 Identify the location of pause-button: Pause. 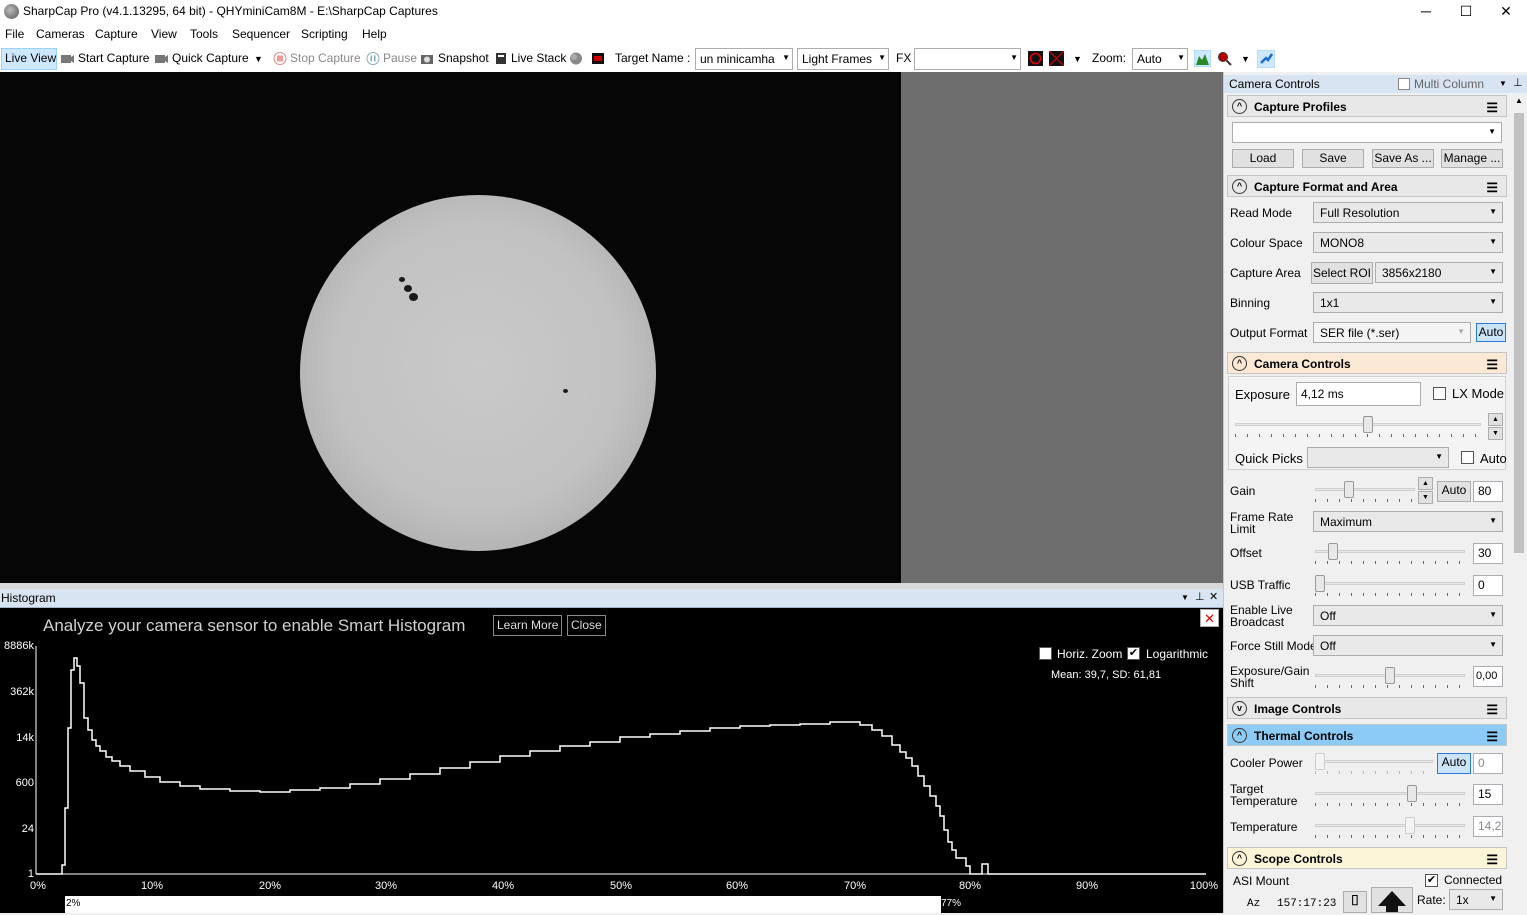
(400, 58).